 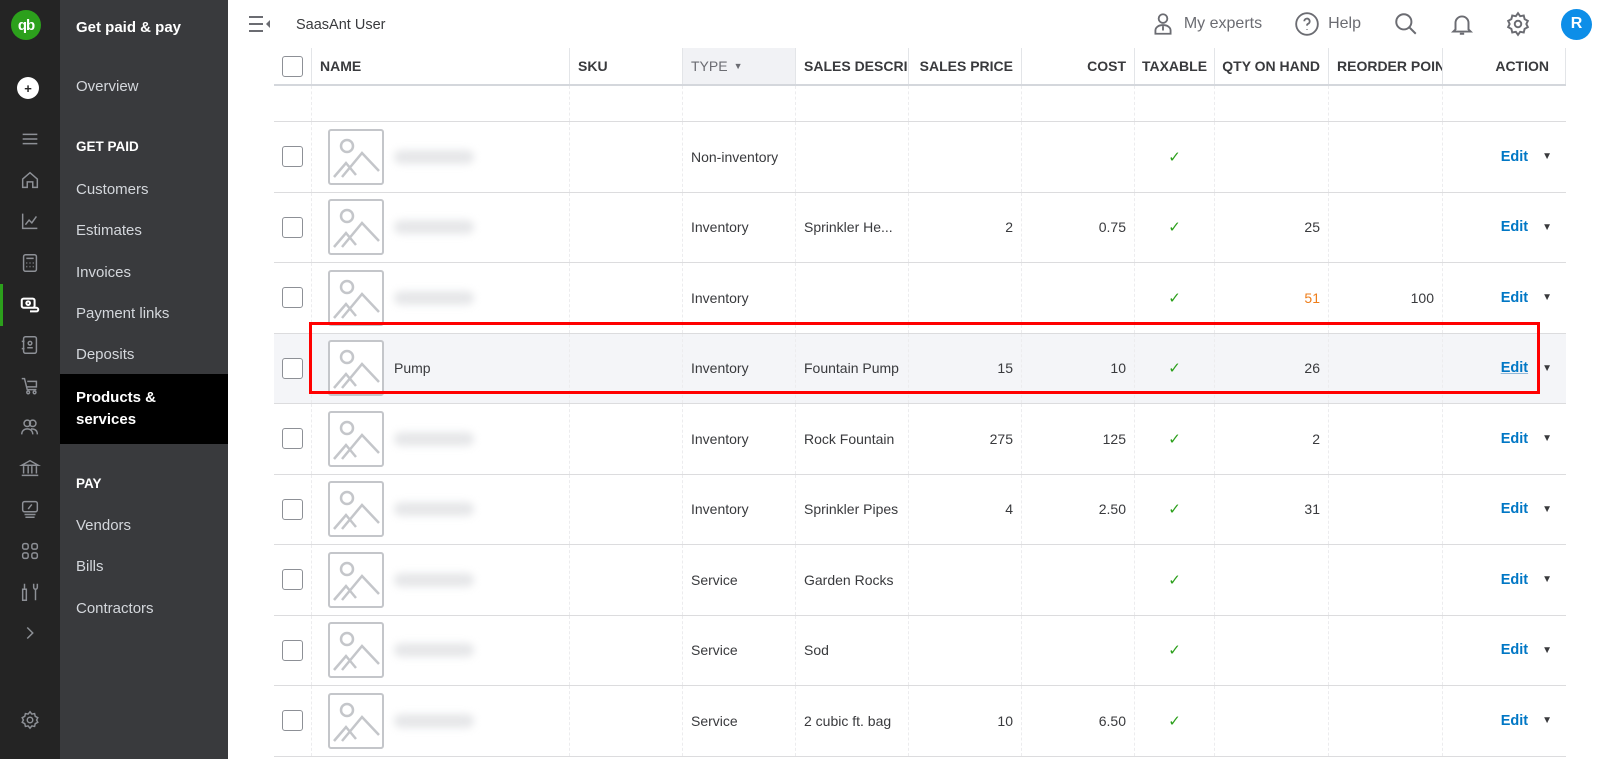 I want to click on subnav-item-overview: Overview, so click(x=144, y=86).